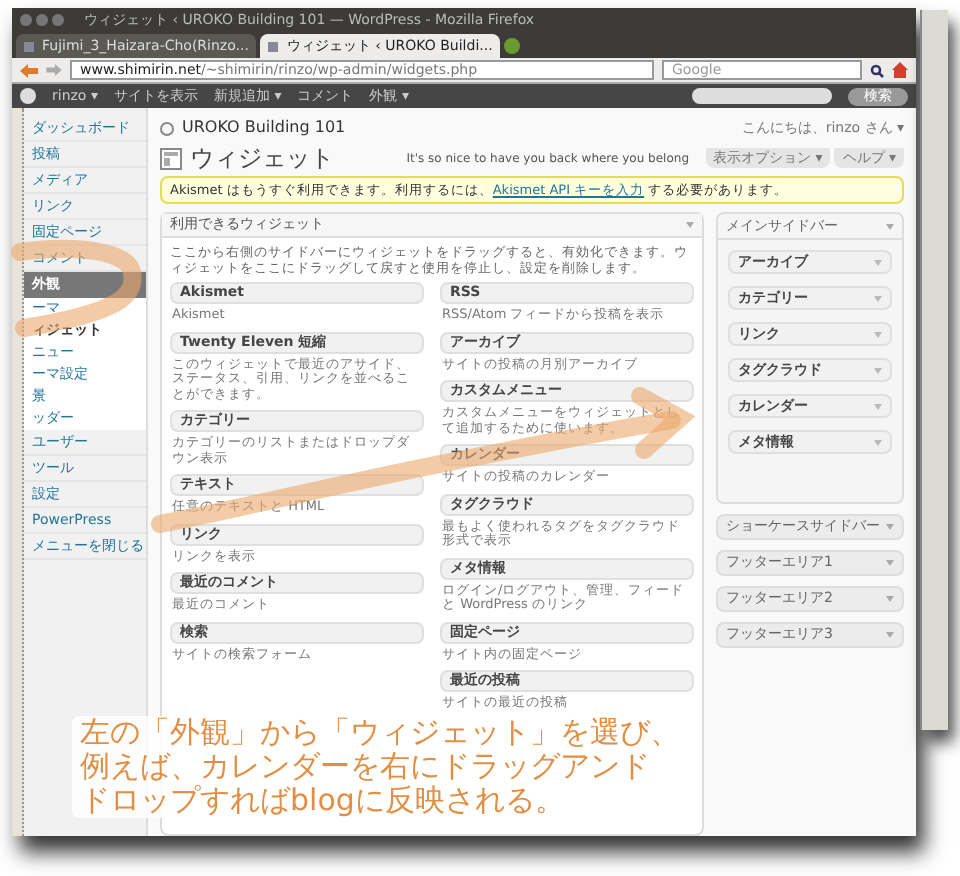 The image size is (960, 876). Describe the element at coordinates (380, 733) in the screenshot. I see `caption-text: 左の「外観」から「ウィジェット」を選び、` at that location.